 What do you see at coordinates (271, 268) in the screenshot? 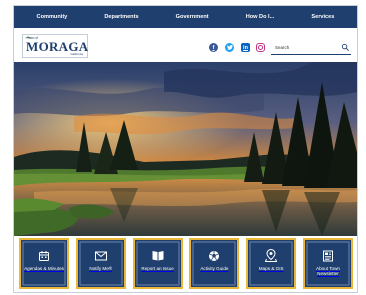
I see `tile-label: Maps & GIS` at bounding box center [271, 268].